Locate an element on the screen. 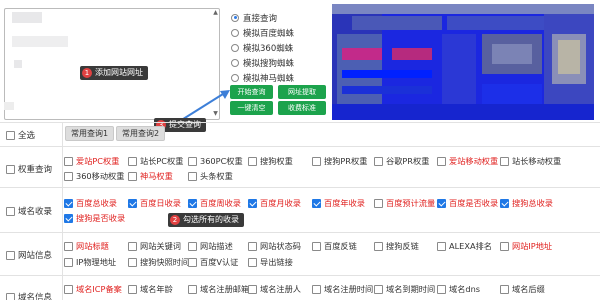 This screenshot has height=300, width=600. option-site-ip: 网站IP地址 is located at coordinates (526, 246).